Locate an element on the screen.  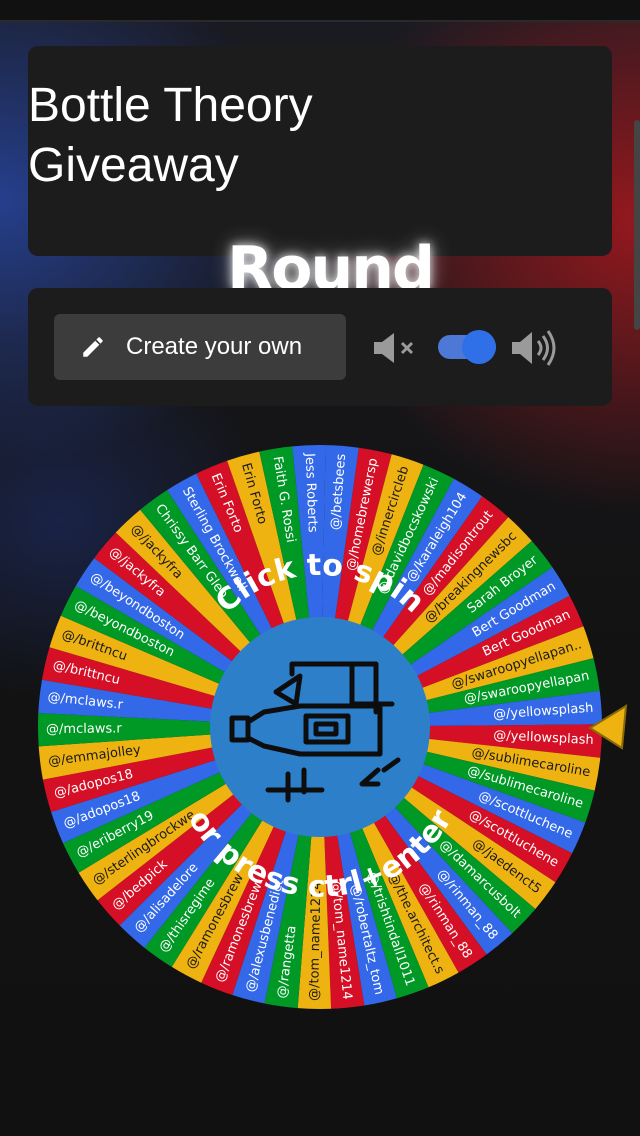
wheel-pointer-arrow is located at coordinates (608, 727).